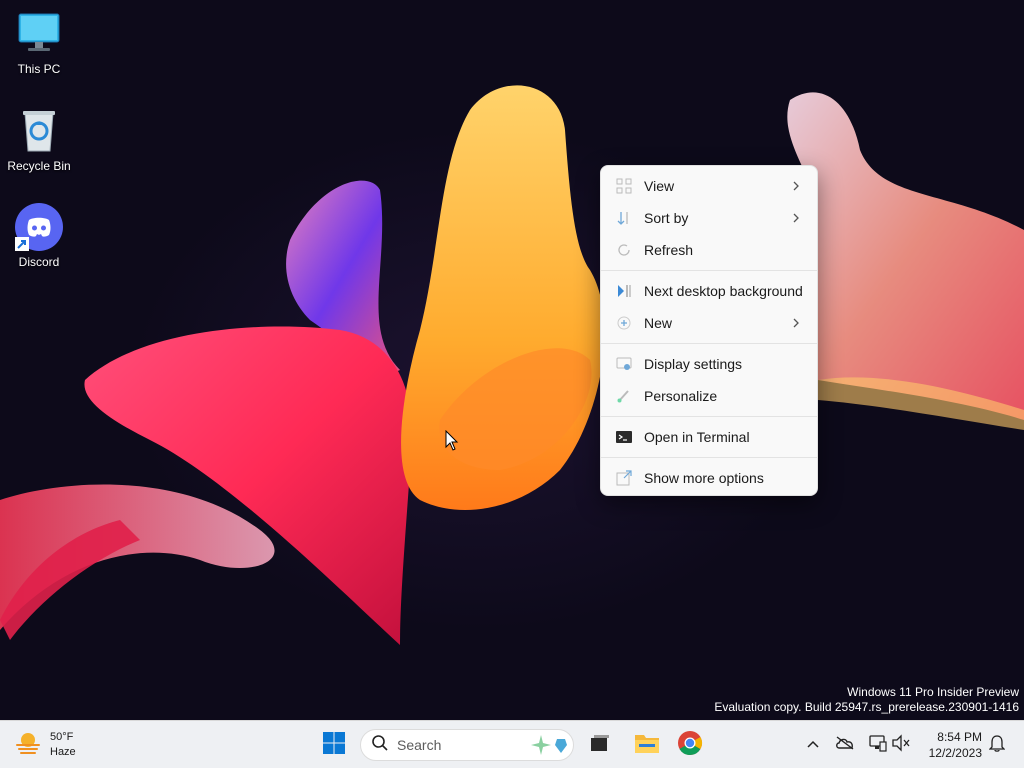 The height and width of the screenshot is (768, 1024). I want to click on weather-condition: Haze, so click(63, 752).